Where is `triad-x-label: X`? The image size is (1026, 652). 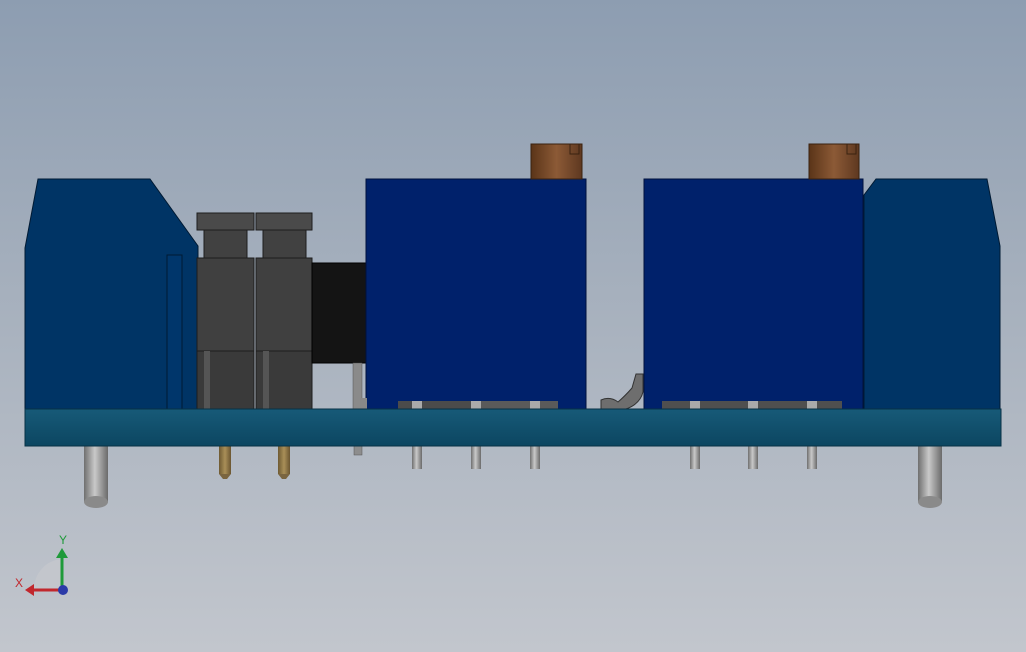 triad-x-label: X is located at coordinates (19, 583).